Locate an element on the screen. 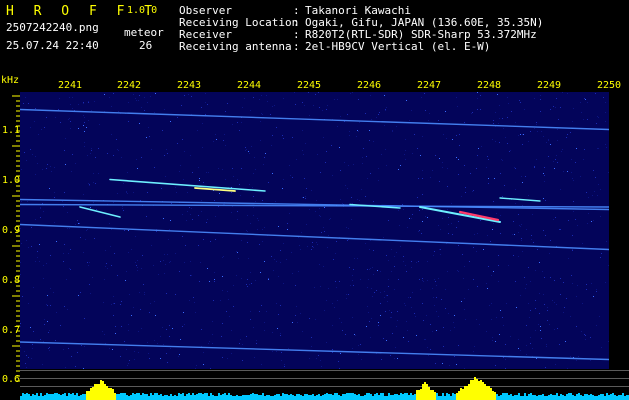 Image resolution: width=629 pixels, height=400 pixels. info-antenna-value: 2el-HB9CV Vertical (el. E-W) is located at coordinates (398, 46).